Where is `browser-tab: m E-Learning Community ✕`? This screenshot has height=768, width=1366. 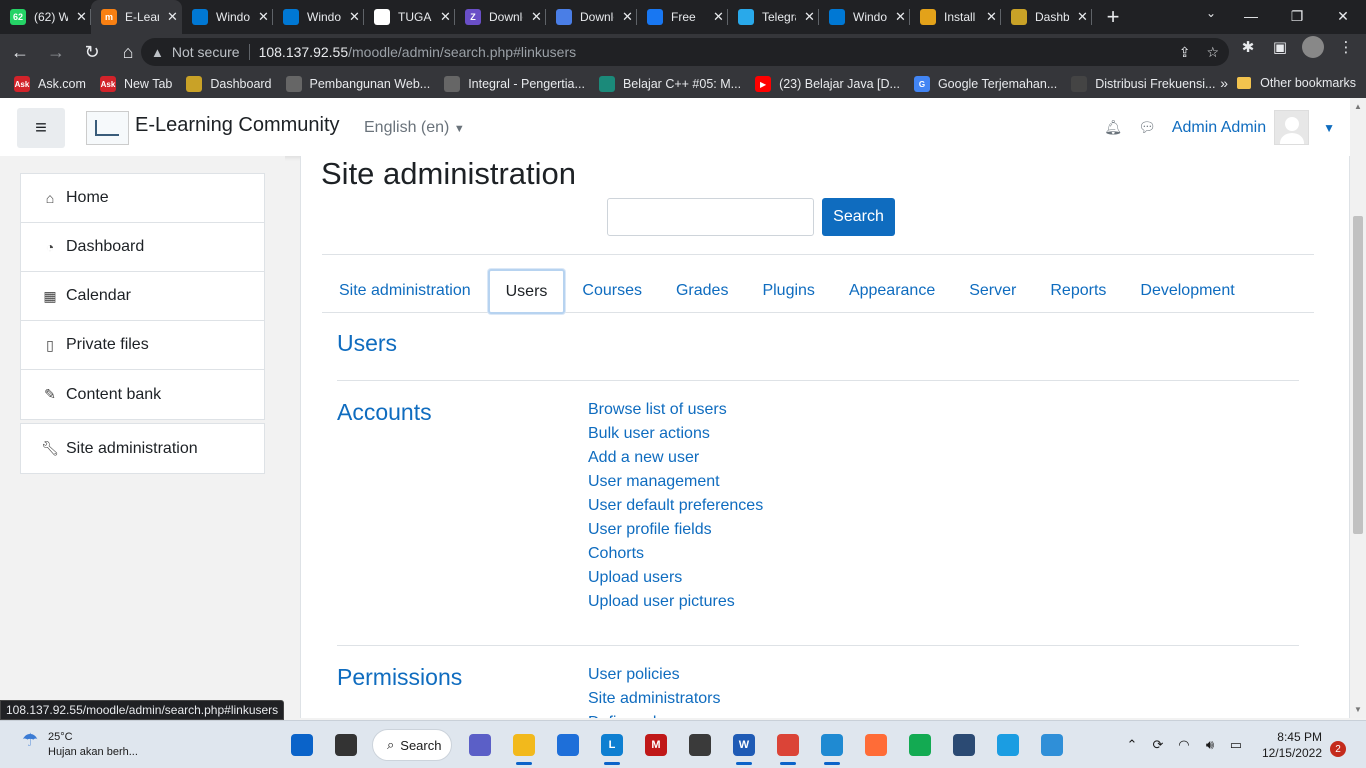 browser-tab: m E-Learning Community ✕ is located at coordinates (136, 17).